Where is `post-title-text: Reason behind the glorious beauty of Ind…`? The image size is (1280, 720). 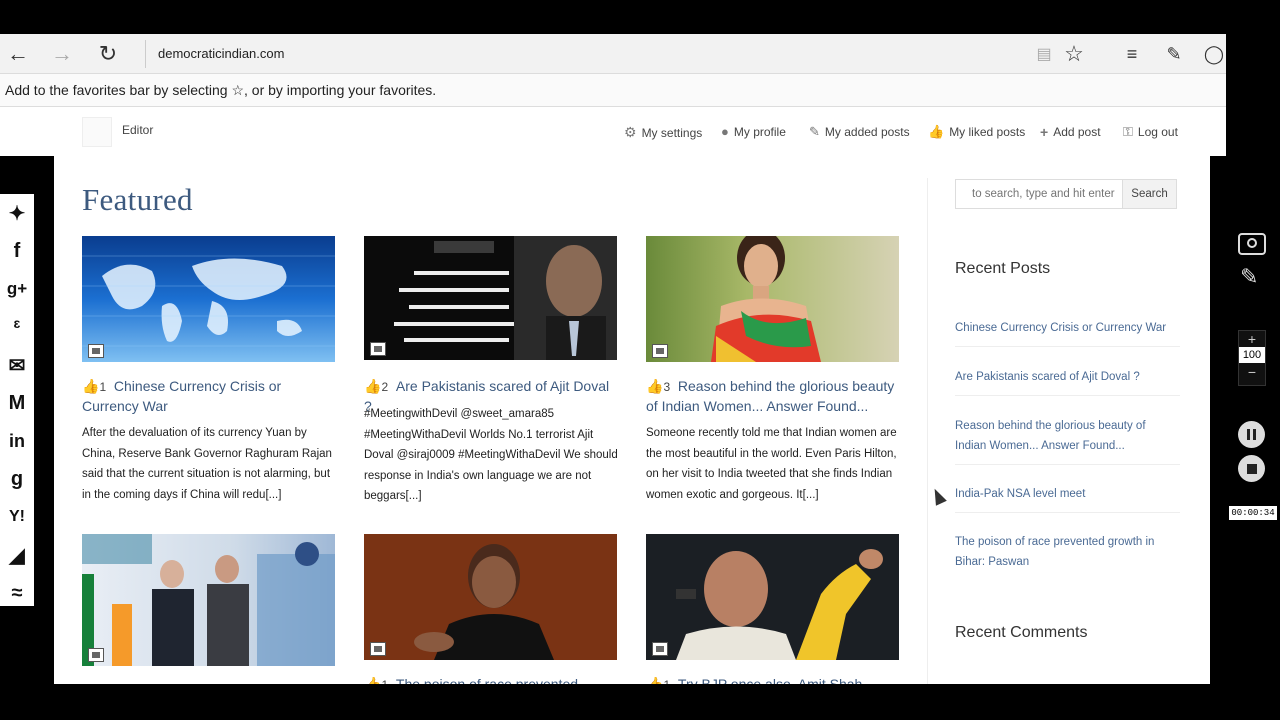 post-title-text: Reason behind the glorious beauty of Ind… is located at coordinates (770, 396).